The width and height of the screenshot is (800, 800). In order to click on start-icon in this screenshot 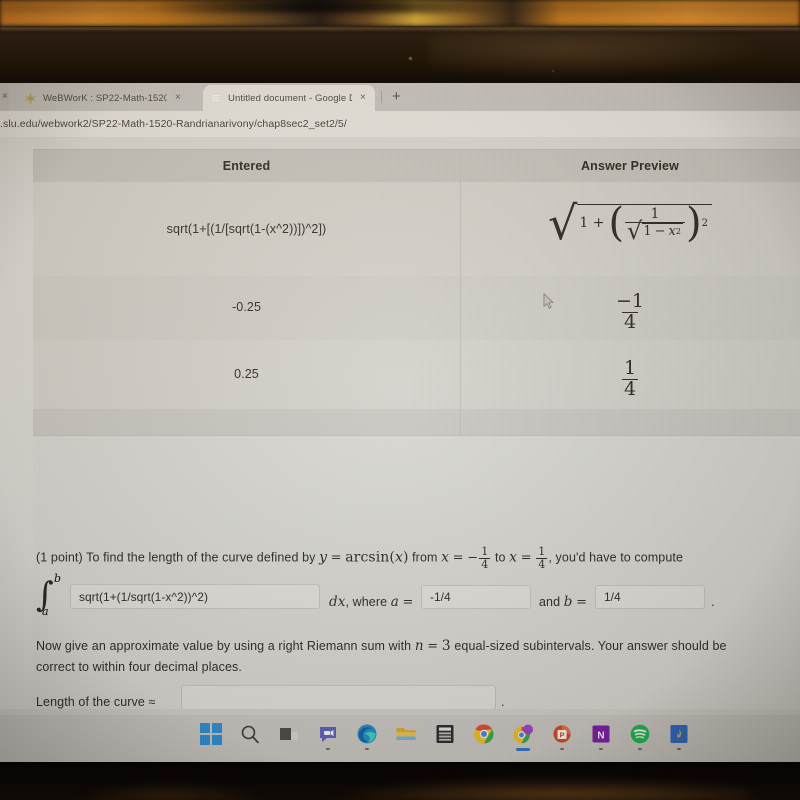, I will do `click(211, 734)`.